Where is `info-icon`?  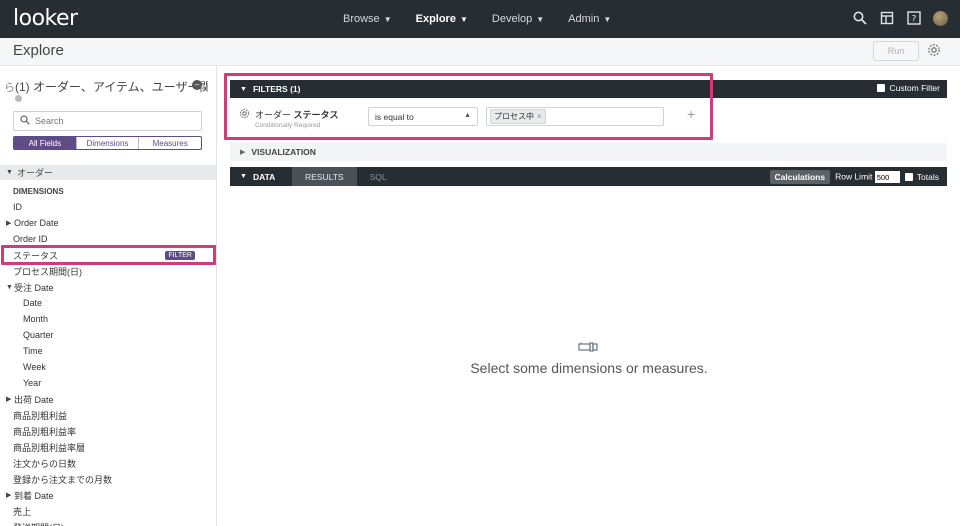 info-icon is located at coordinates (18, 98).